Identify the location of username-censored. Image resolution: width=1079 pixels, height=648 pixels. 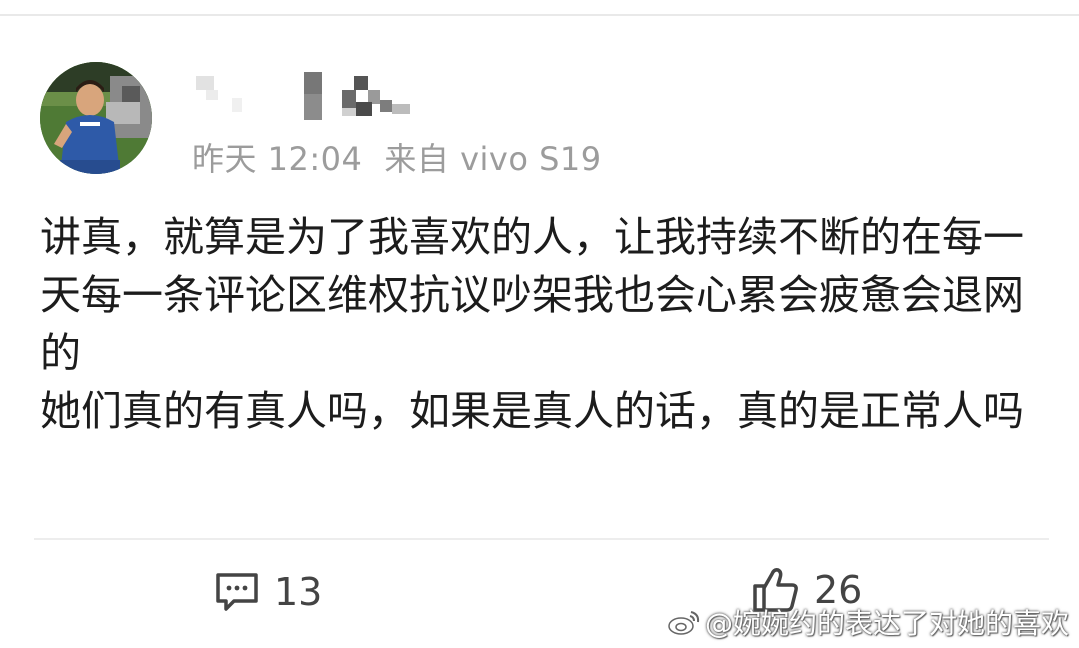
(311, 97).